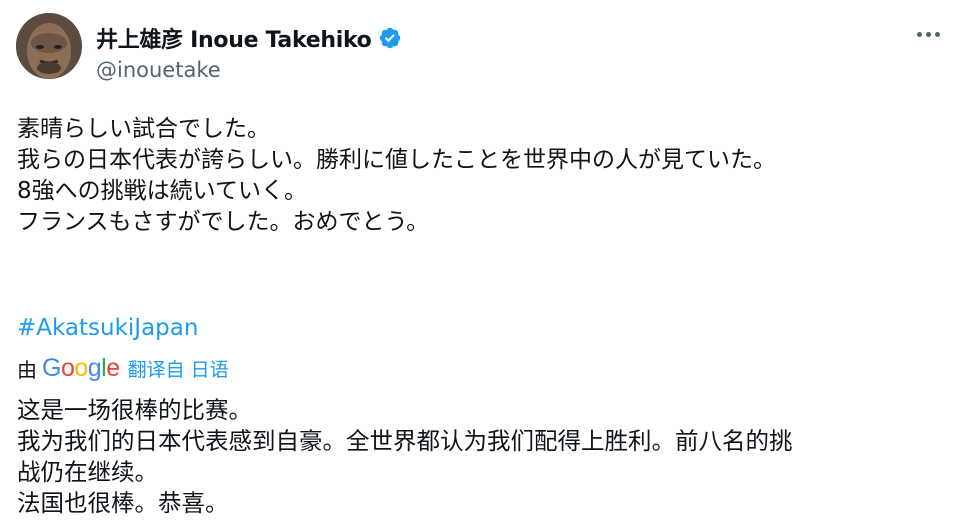  I want to click on user-avatar, so click(49, 46).